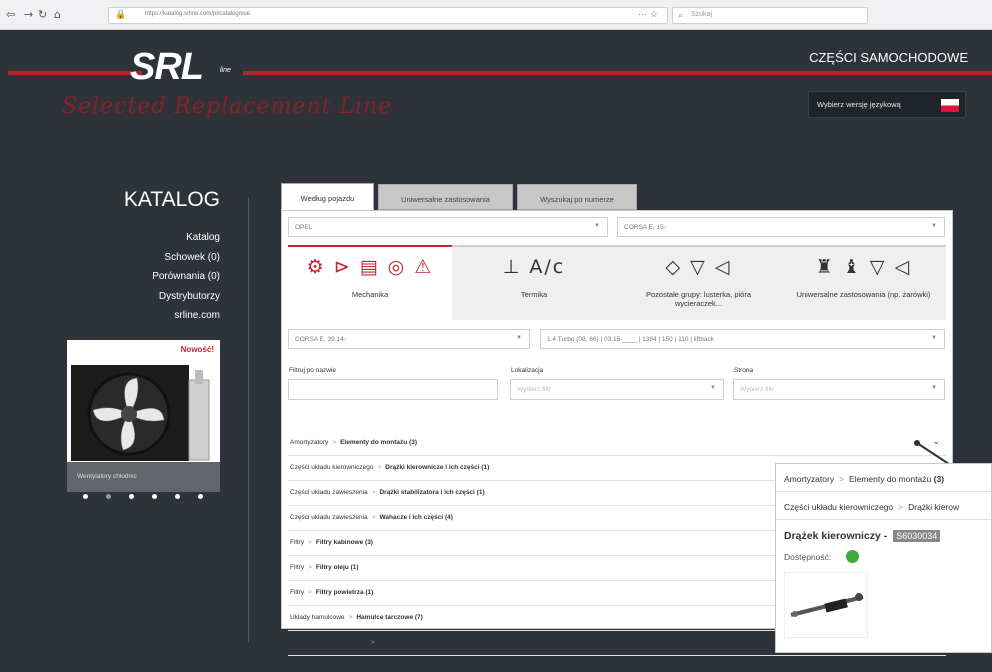 This screenshot has width=992, height=672. I want to click on sidebar-link-porownania: Porównania (0), so click(186, 277).